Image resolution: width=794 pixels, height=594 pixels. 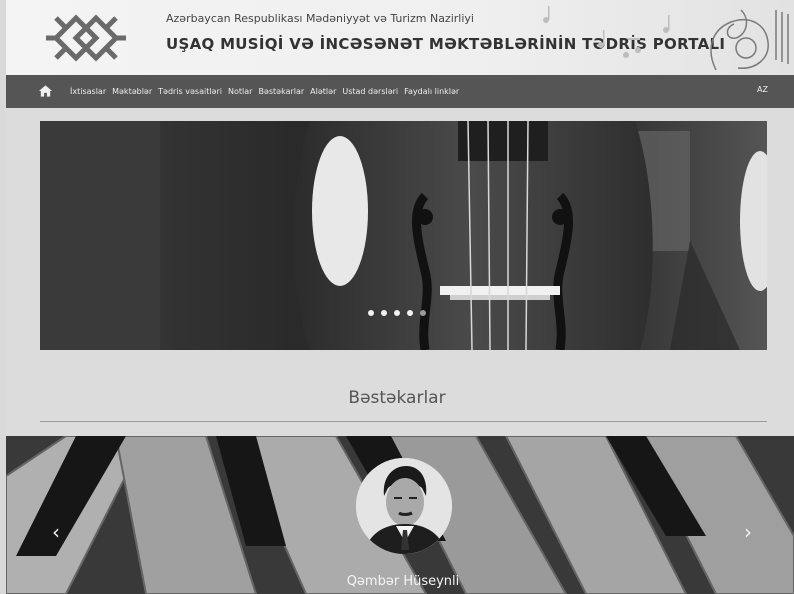 What do you see at coordinates (762, 89) in the screenshot?
I see `language-selector: AZ` at bounding box center [762, 89].